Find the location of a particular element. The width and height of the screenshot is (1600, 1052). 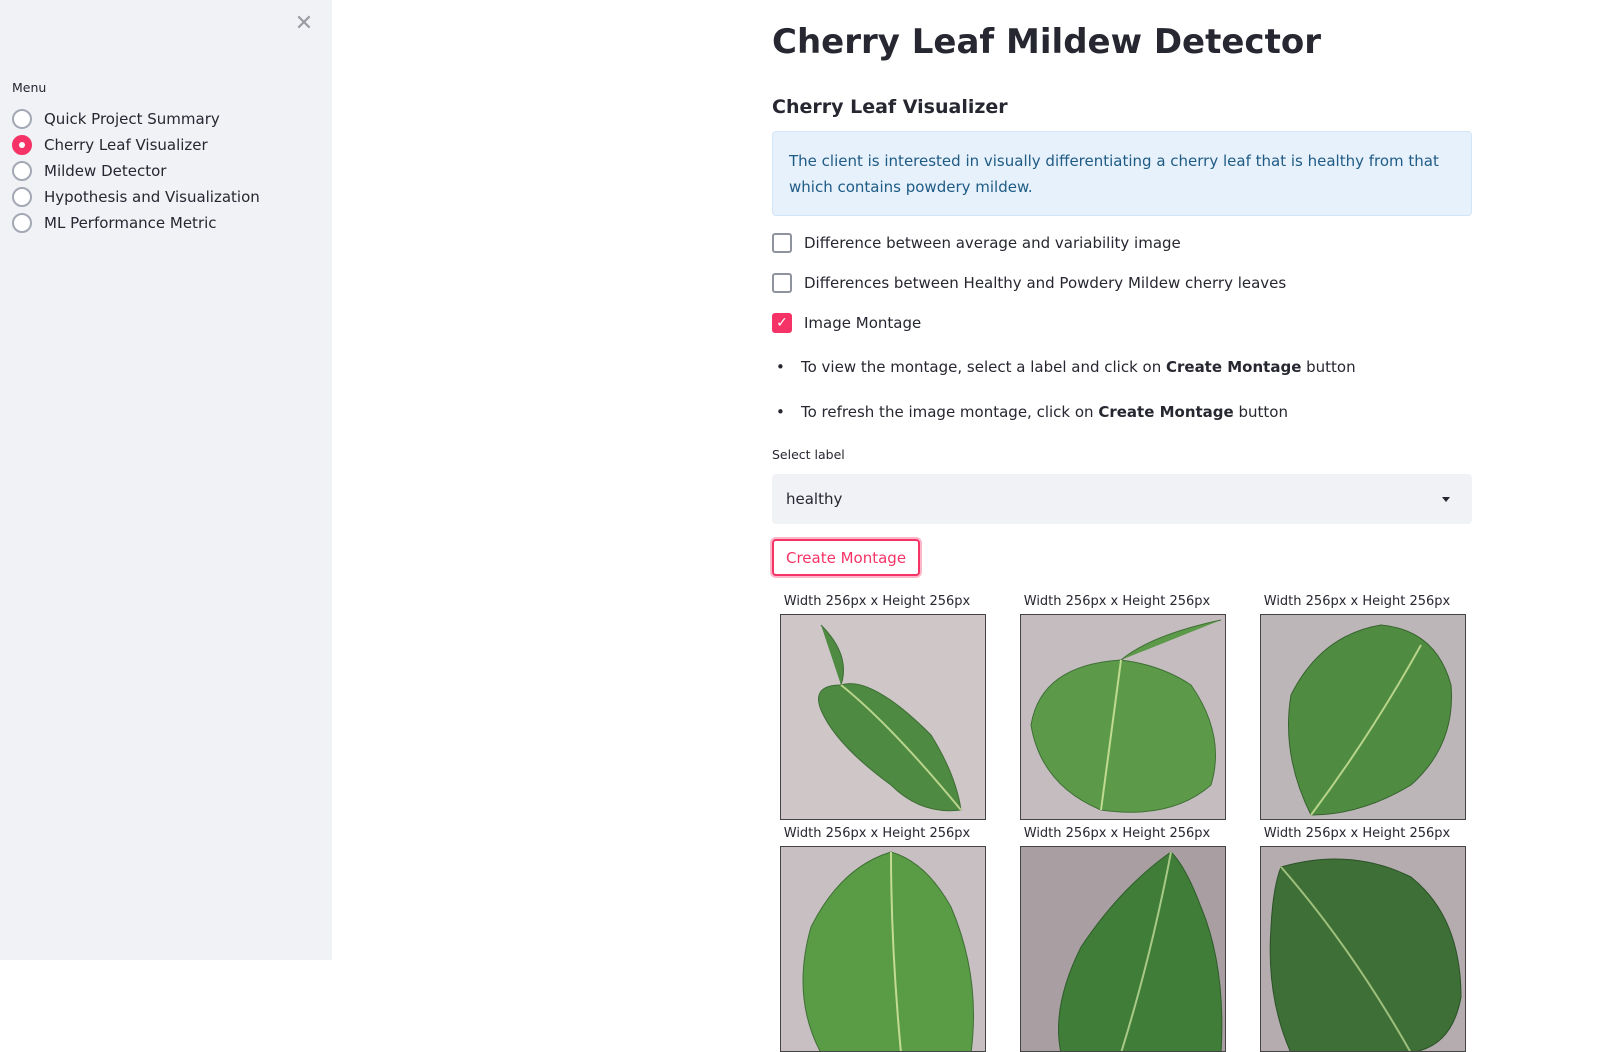

page-title: Cherry Leaf Mildew Detector is located at coordinates (1046, 42).